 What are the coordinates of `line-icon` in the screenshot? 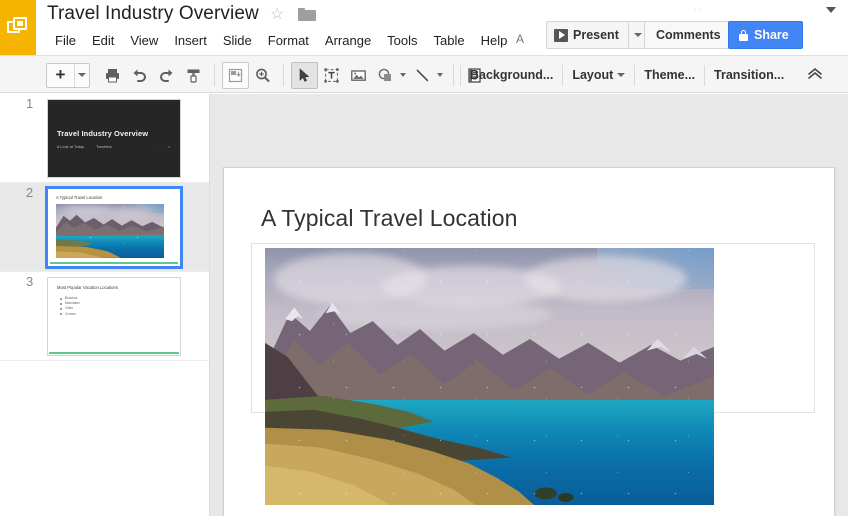 It's located at (422, 75).